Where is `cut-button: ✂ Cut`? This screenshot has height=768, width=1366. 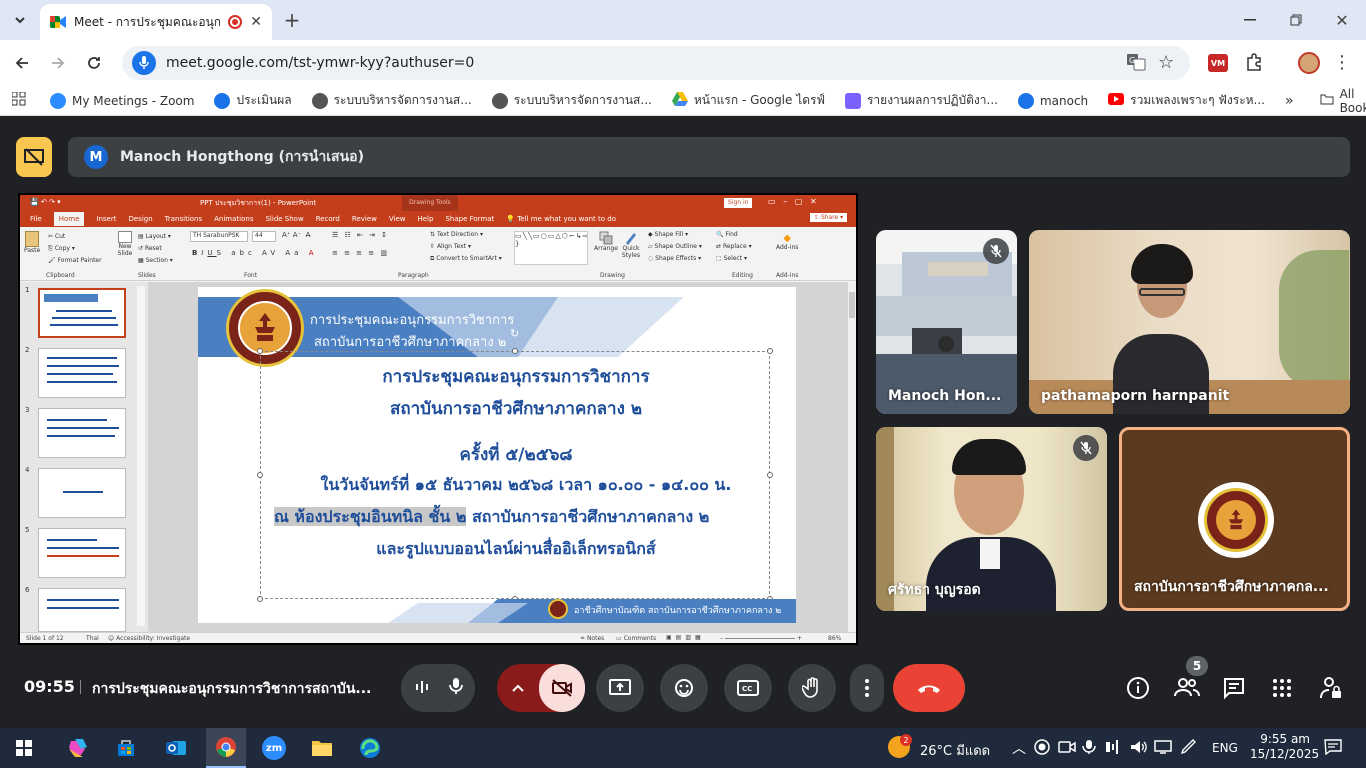
cut-button: ✂ Cut is located at coordinates (75, 237).